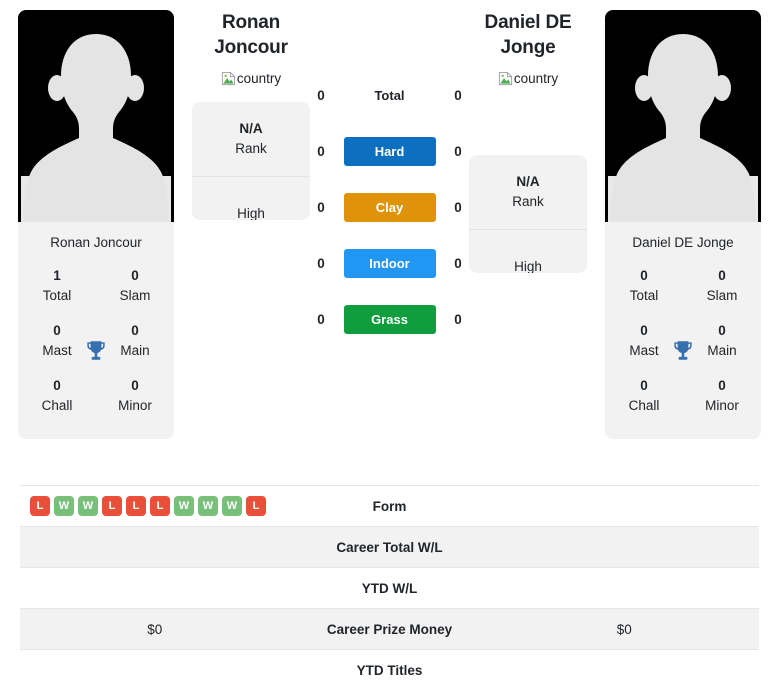 The width and height of the screenshot is (779, 699). I want to click on stat-total: 1 Total, so click(57, 287).